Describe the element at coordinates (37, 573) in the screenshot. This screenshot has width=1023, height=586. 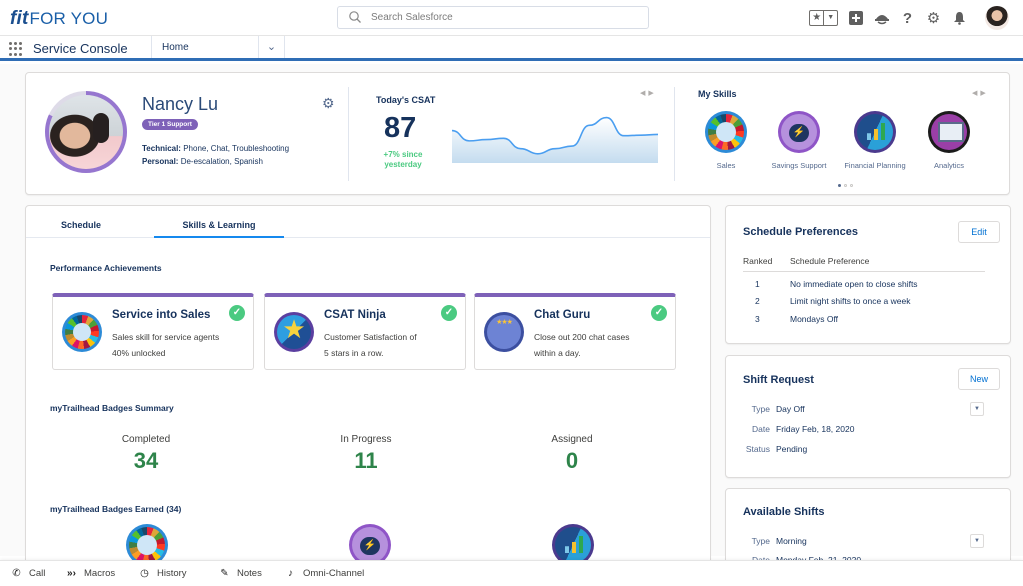
I see `utility-label: Call` at that location.